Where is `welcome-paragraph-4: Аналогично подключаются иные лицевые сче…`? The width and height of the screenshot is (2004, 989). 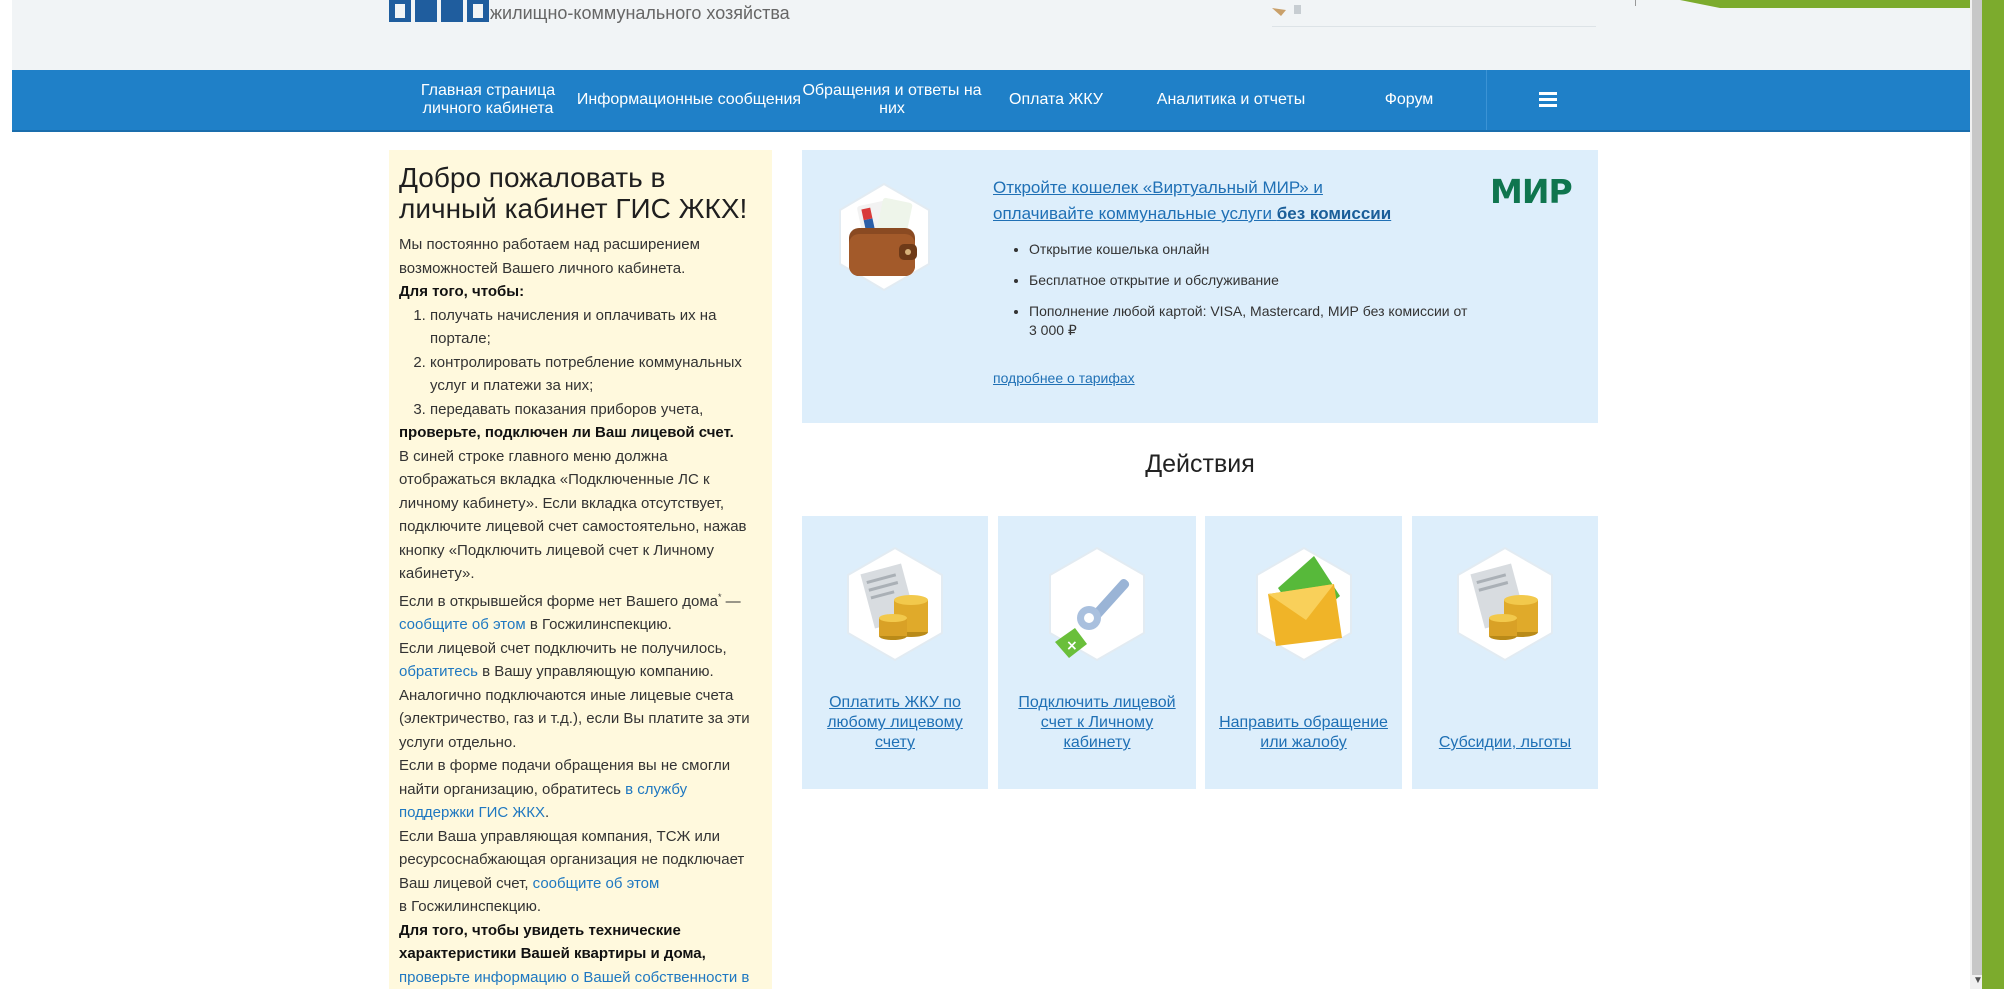
welcome-paragraph-4: Аналогично подключаются иные лицевые сче… is located at coordinates (574, 718).